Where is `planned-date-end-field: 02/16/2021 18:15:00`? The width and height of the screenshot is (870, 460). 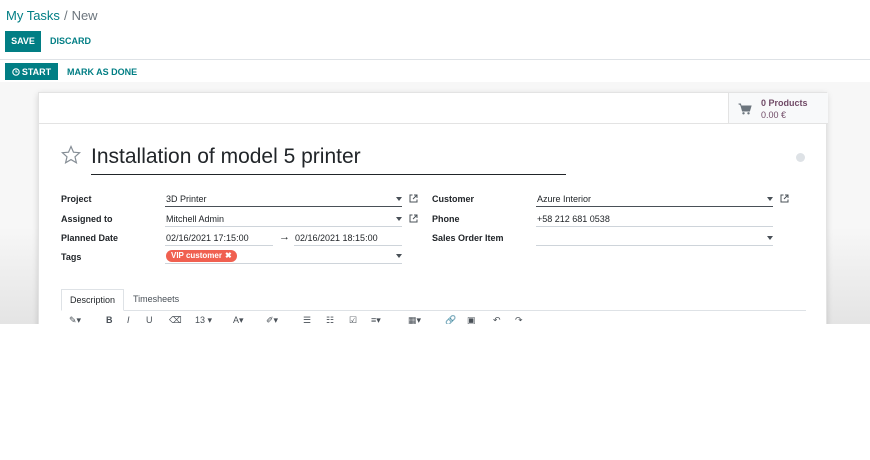 planned-date-end-field: 02/16/2021 18:15:00 is located at coordinates (348, 238).